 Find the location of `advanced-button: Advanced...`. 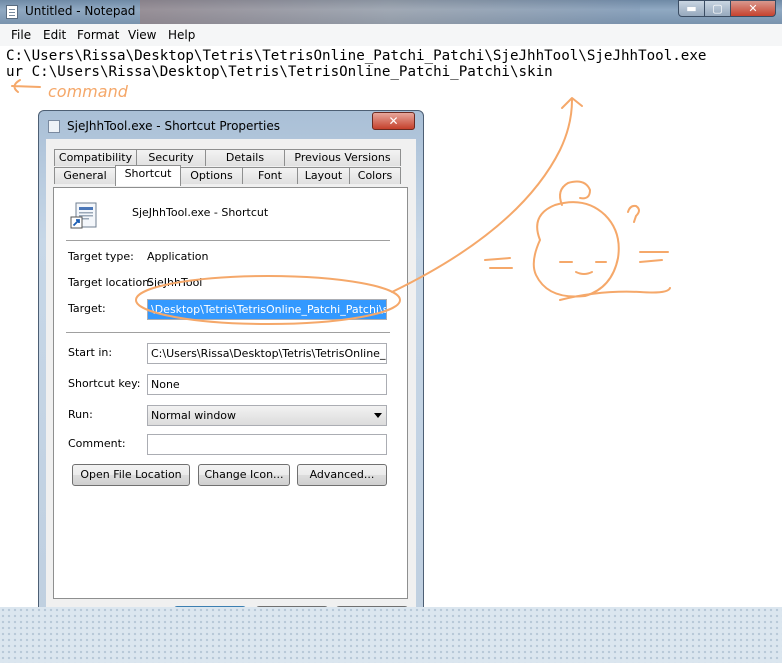

advanced-button: Advanced... is located at coordinates (342, 475).